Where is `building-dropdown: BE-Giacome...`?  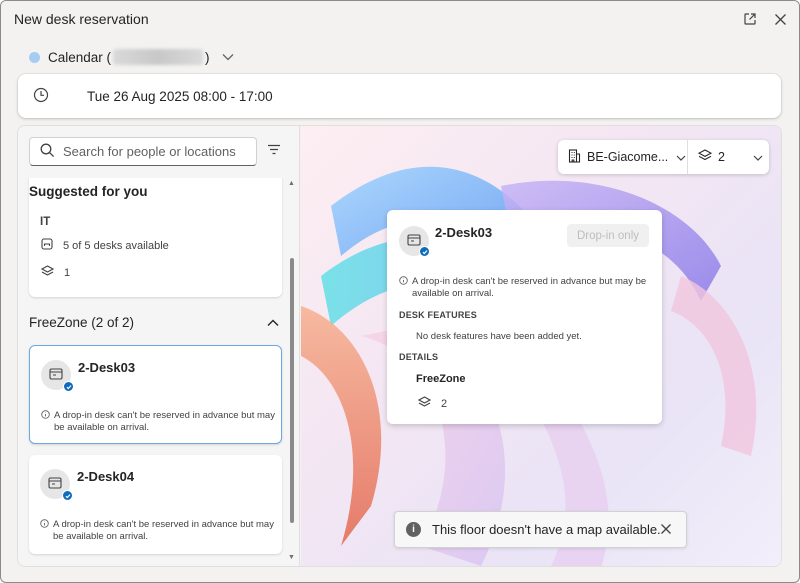
building-dropdown: BE-Giacome... is located at coordinates (623, 157).